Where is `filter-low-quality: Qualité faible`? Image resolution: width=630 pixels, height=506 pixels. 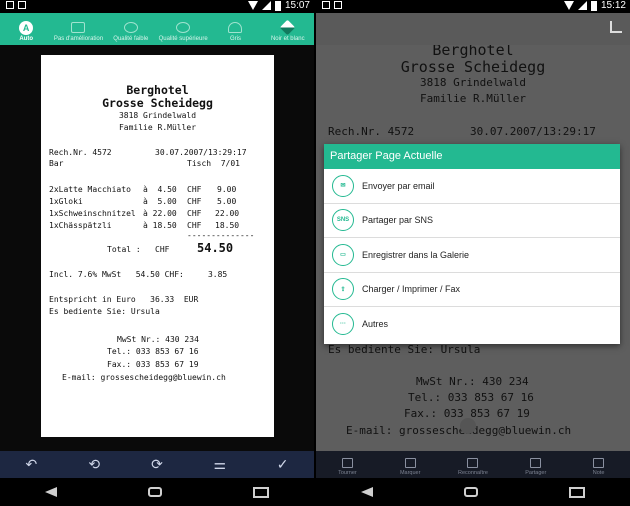
filter-low-quality: Qualité faible is located at coordinates (131, 29).